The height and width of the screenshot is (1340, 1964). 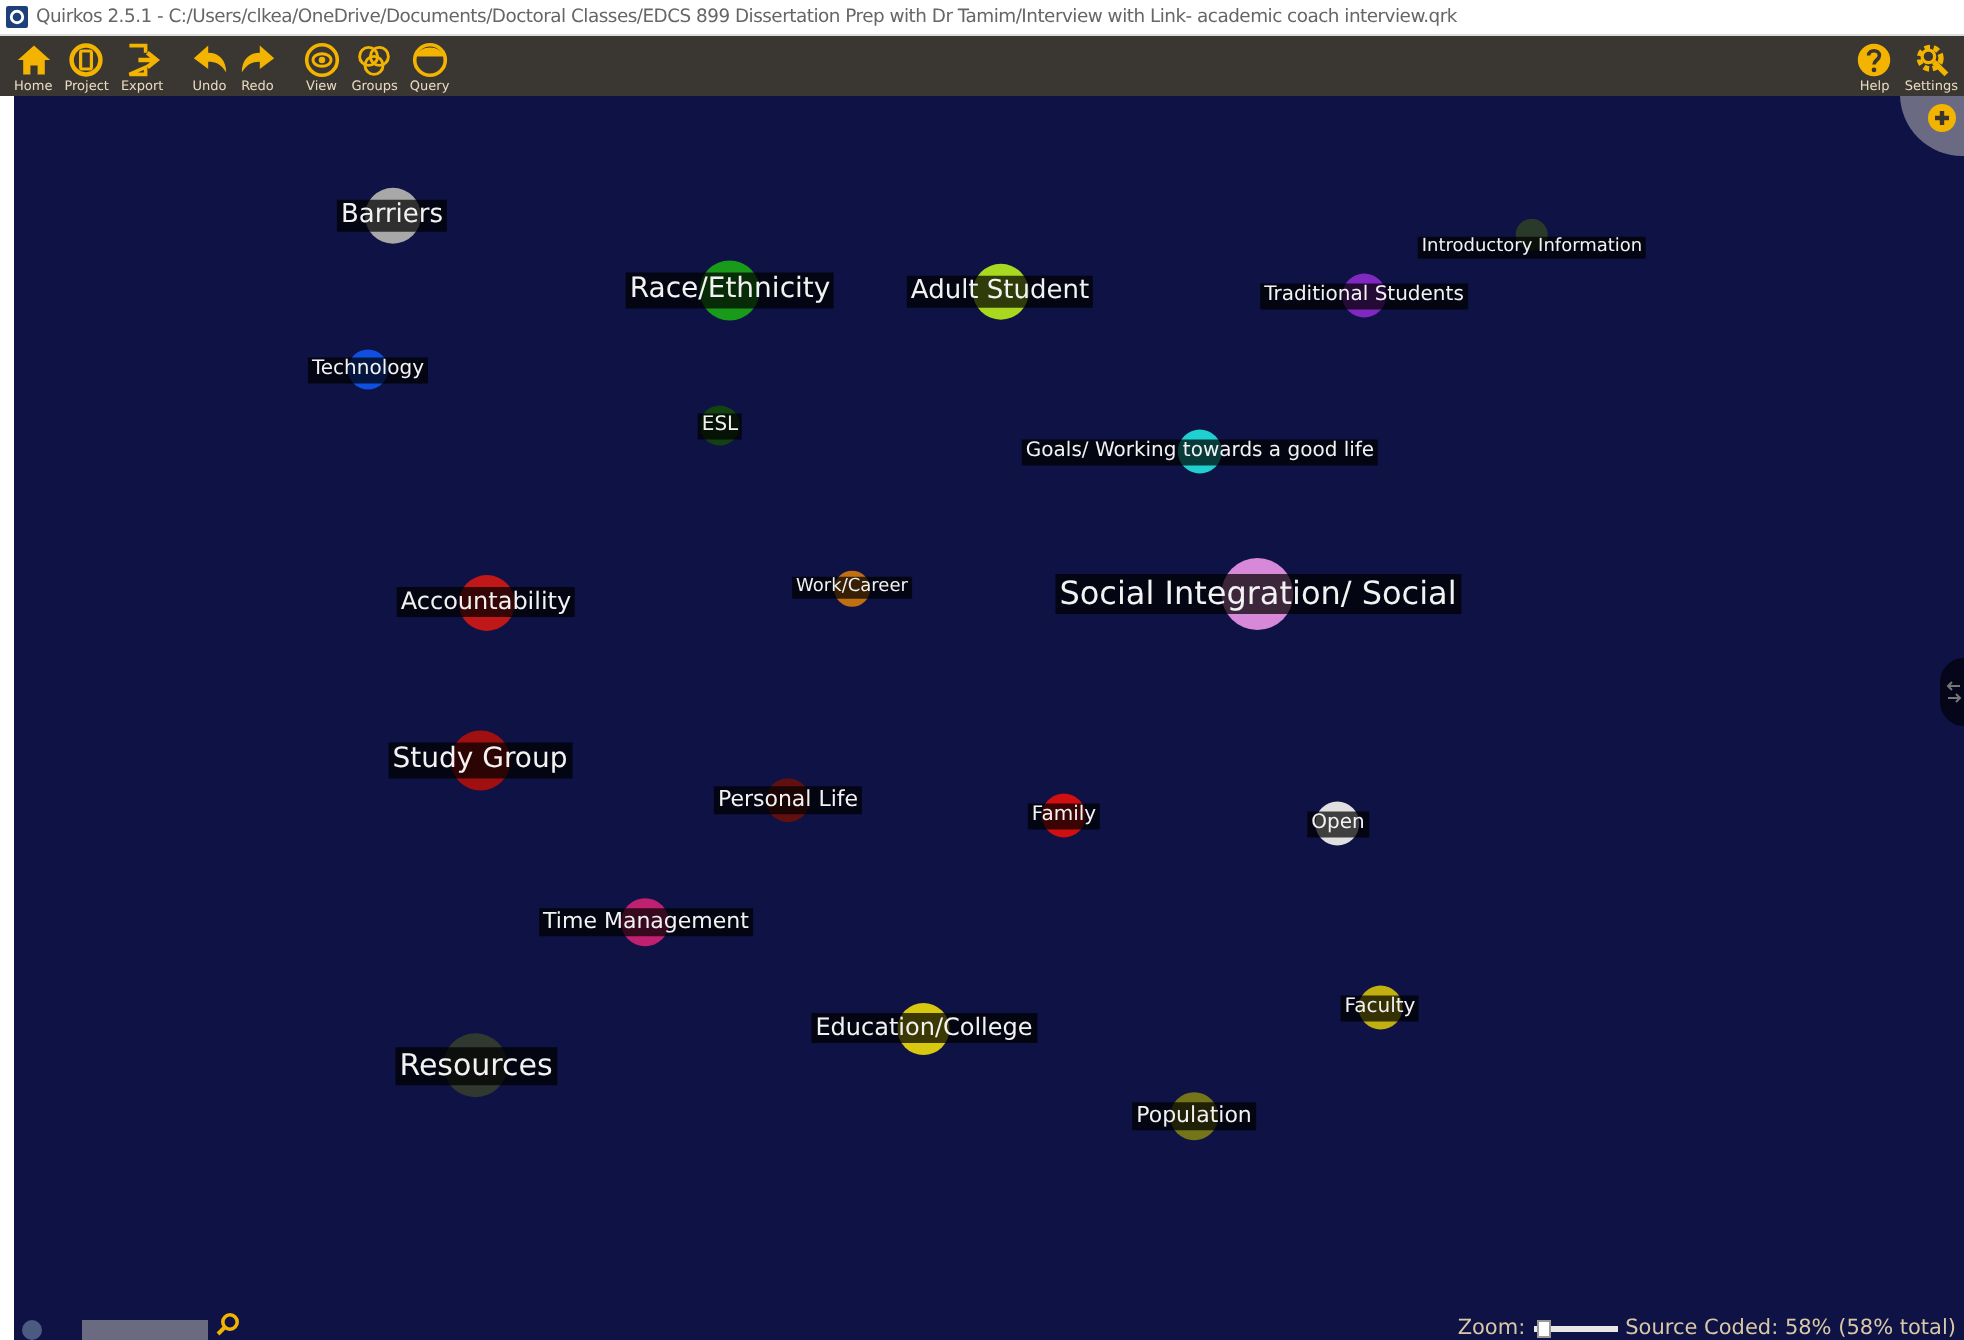 What do you see at coordinates (788, 800) in the screenshot?
I see `code-label: Personal Life` at bounding box center [788, 800].